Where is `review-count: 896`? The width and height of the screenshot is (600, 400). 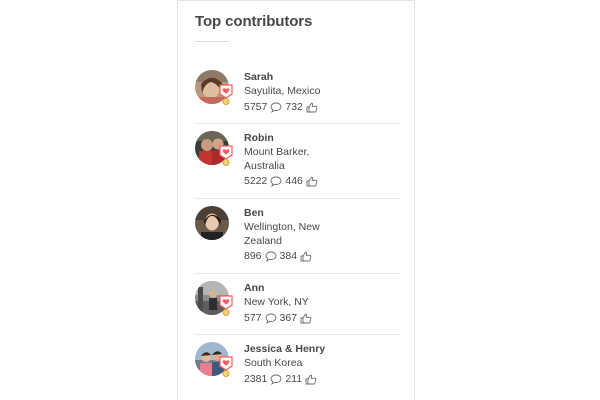 review-count: 896 is located at coordinates (253, 256).